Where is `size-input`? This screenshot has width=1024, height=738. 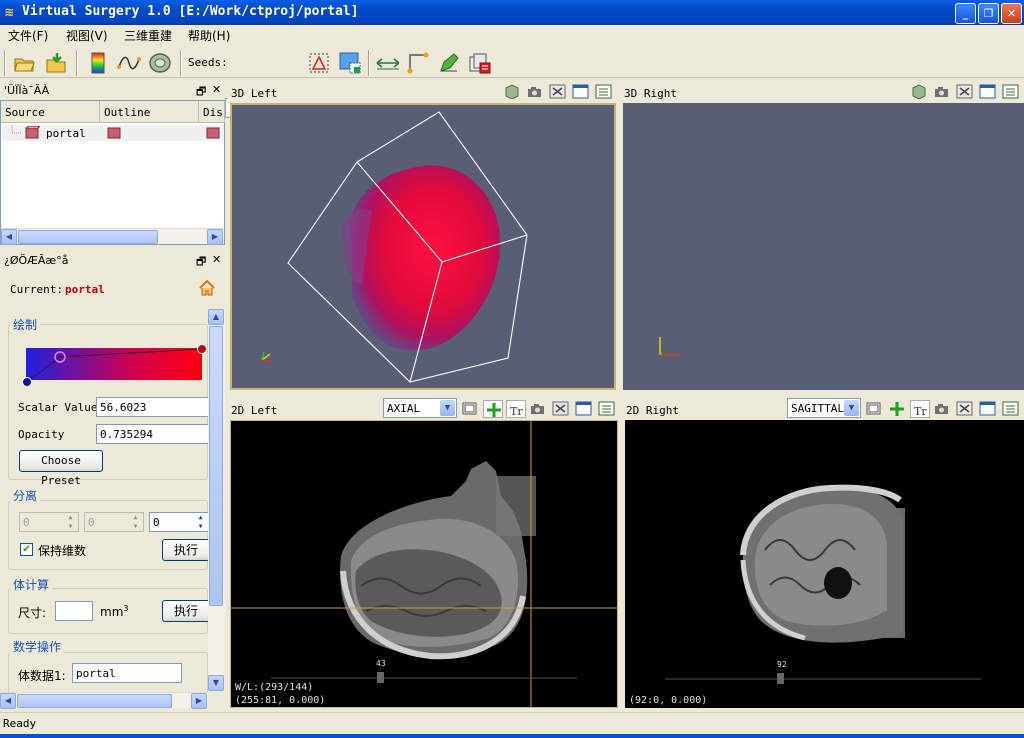
size-input is located at coordinates (74, 611).